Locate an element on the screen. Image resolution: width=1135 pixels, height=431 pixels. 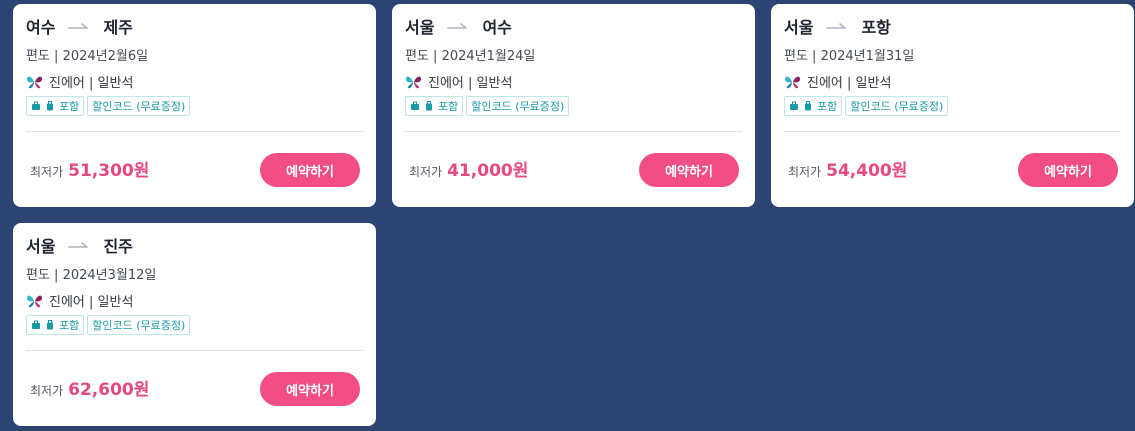
price-row: 최저가 62,600원 is located at coordinates (90, 387).